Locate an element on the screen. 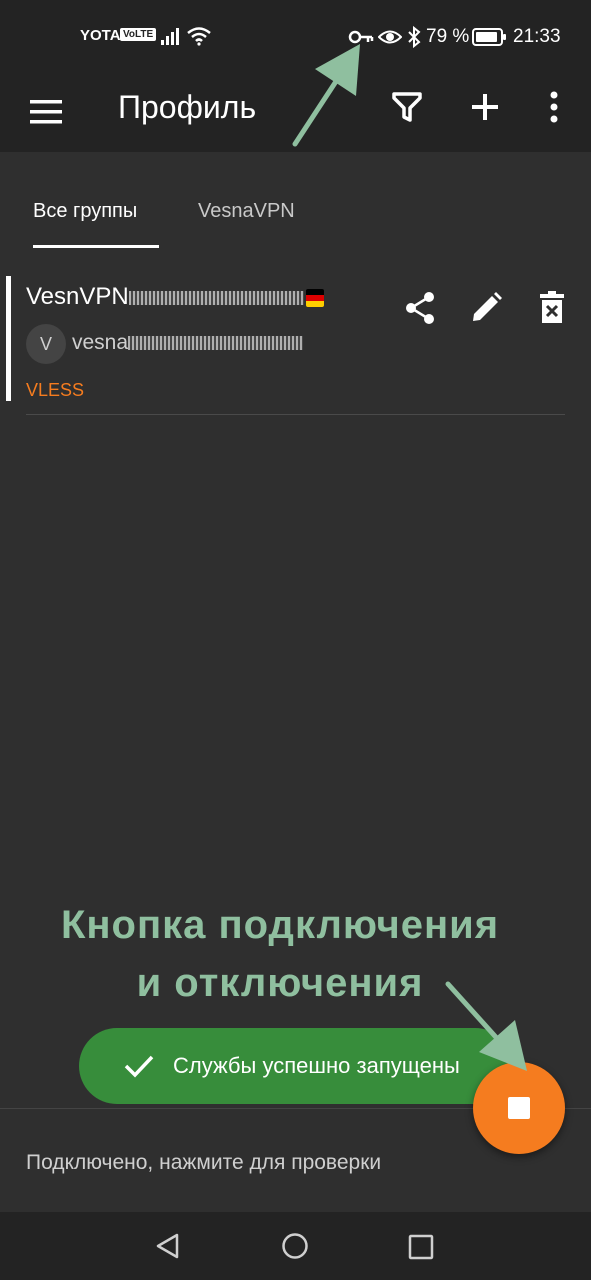 This screenshot has height=1280, width=591. volte-badge: VoLTE is located at coordinates (138, 34).